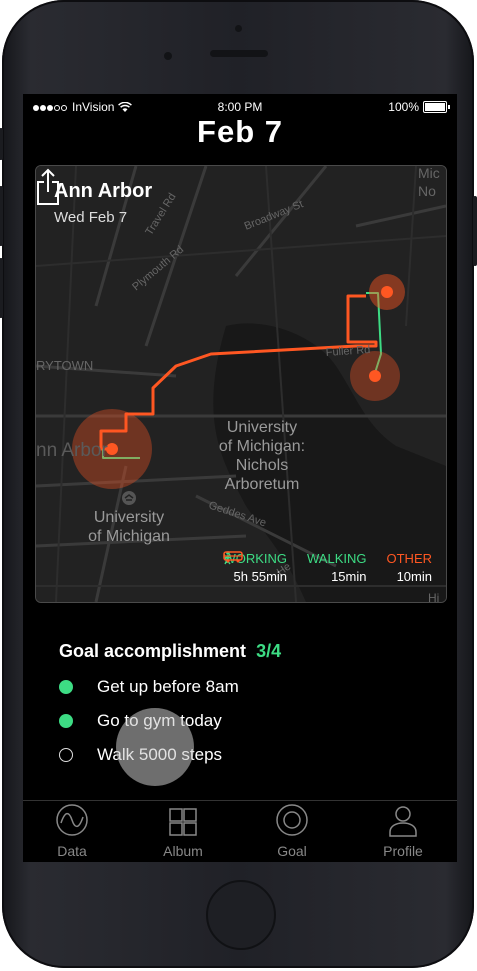  I want to click on goal-item: Go to gym today, so click(249, 720).